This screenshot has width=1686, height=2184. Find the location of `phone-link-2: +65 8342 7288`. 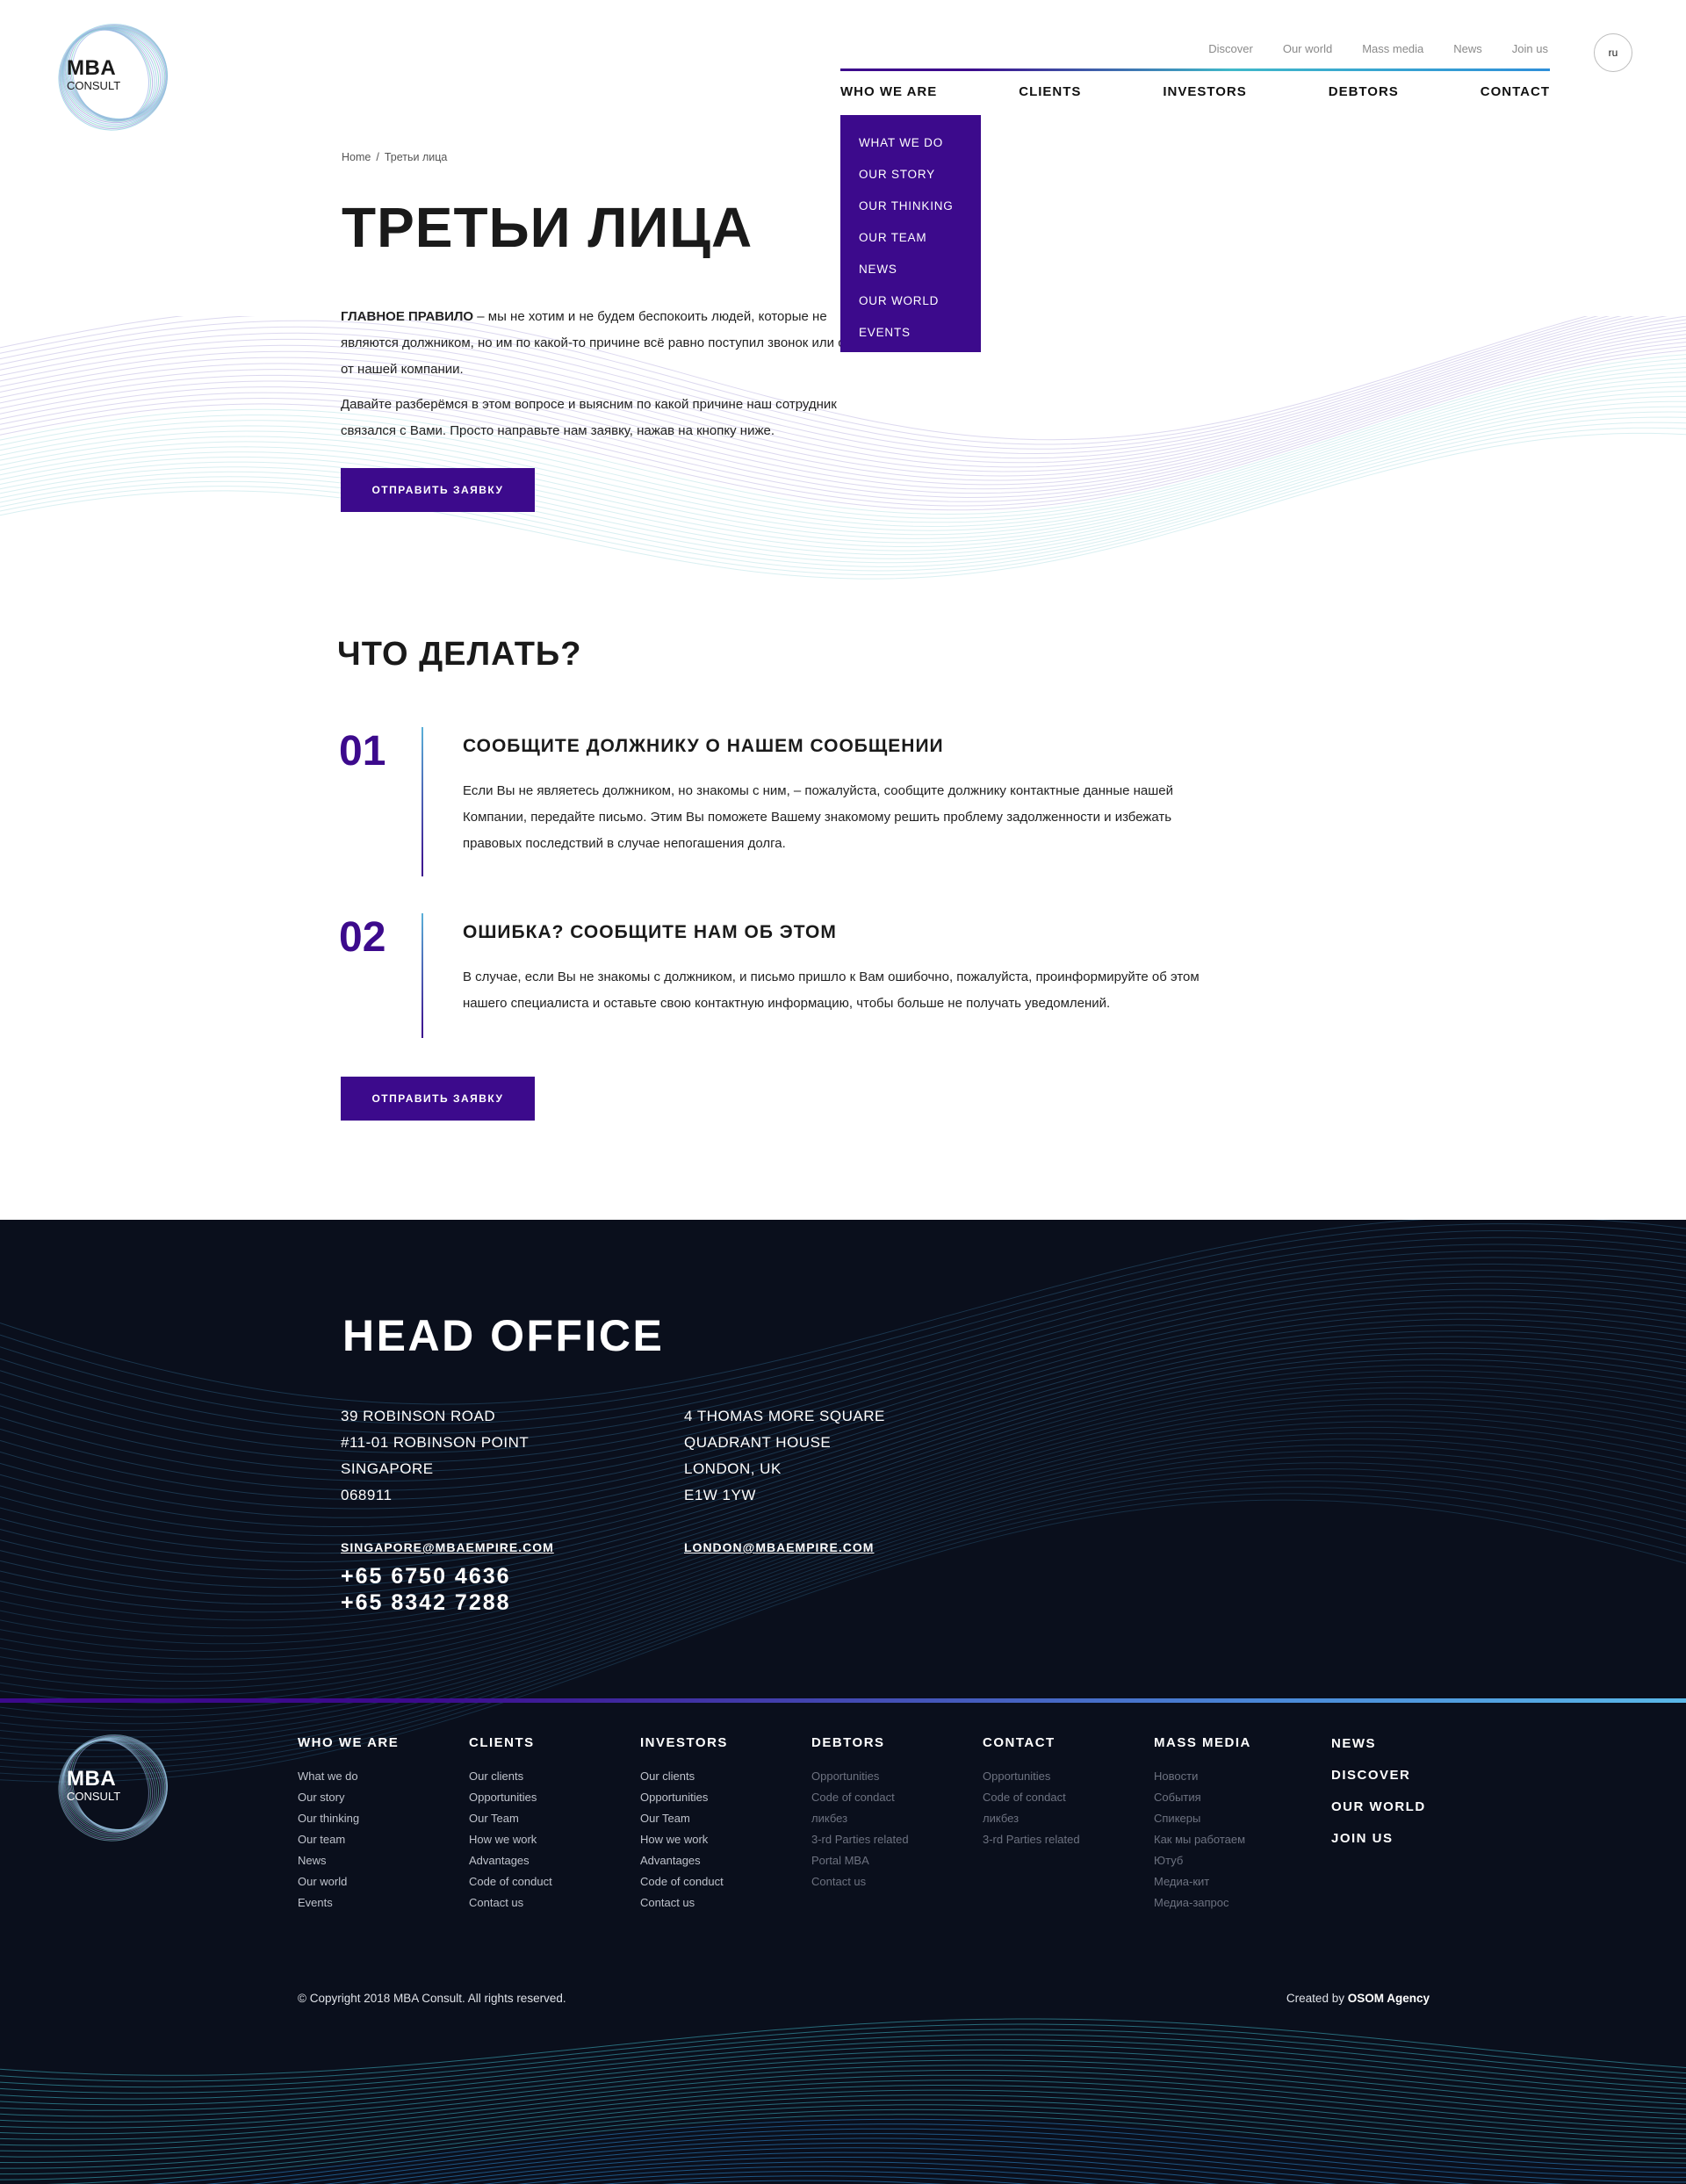

phone-link-2: +65 8342 7288 is located at coordinates (426, 1602).